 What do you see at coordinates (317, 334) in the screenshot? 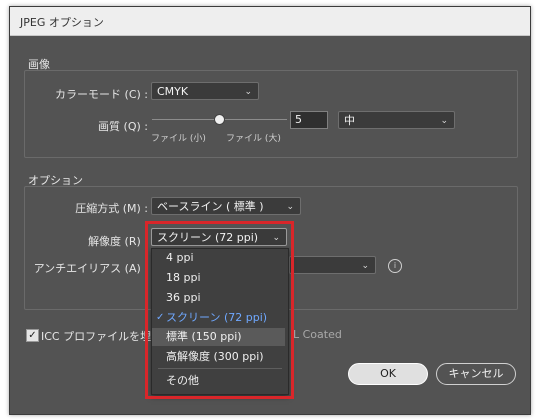
I see `icc-profile-name: L Coated` at bounding box center [317, 334].